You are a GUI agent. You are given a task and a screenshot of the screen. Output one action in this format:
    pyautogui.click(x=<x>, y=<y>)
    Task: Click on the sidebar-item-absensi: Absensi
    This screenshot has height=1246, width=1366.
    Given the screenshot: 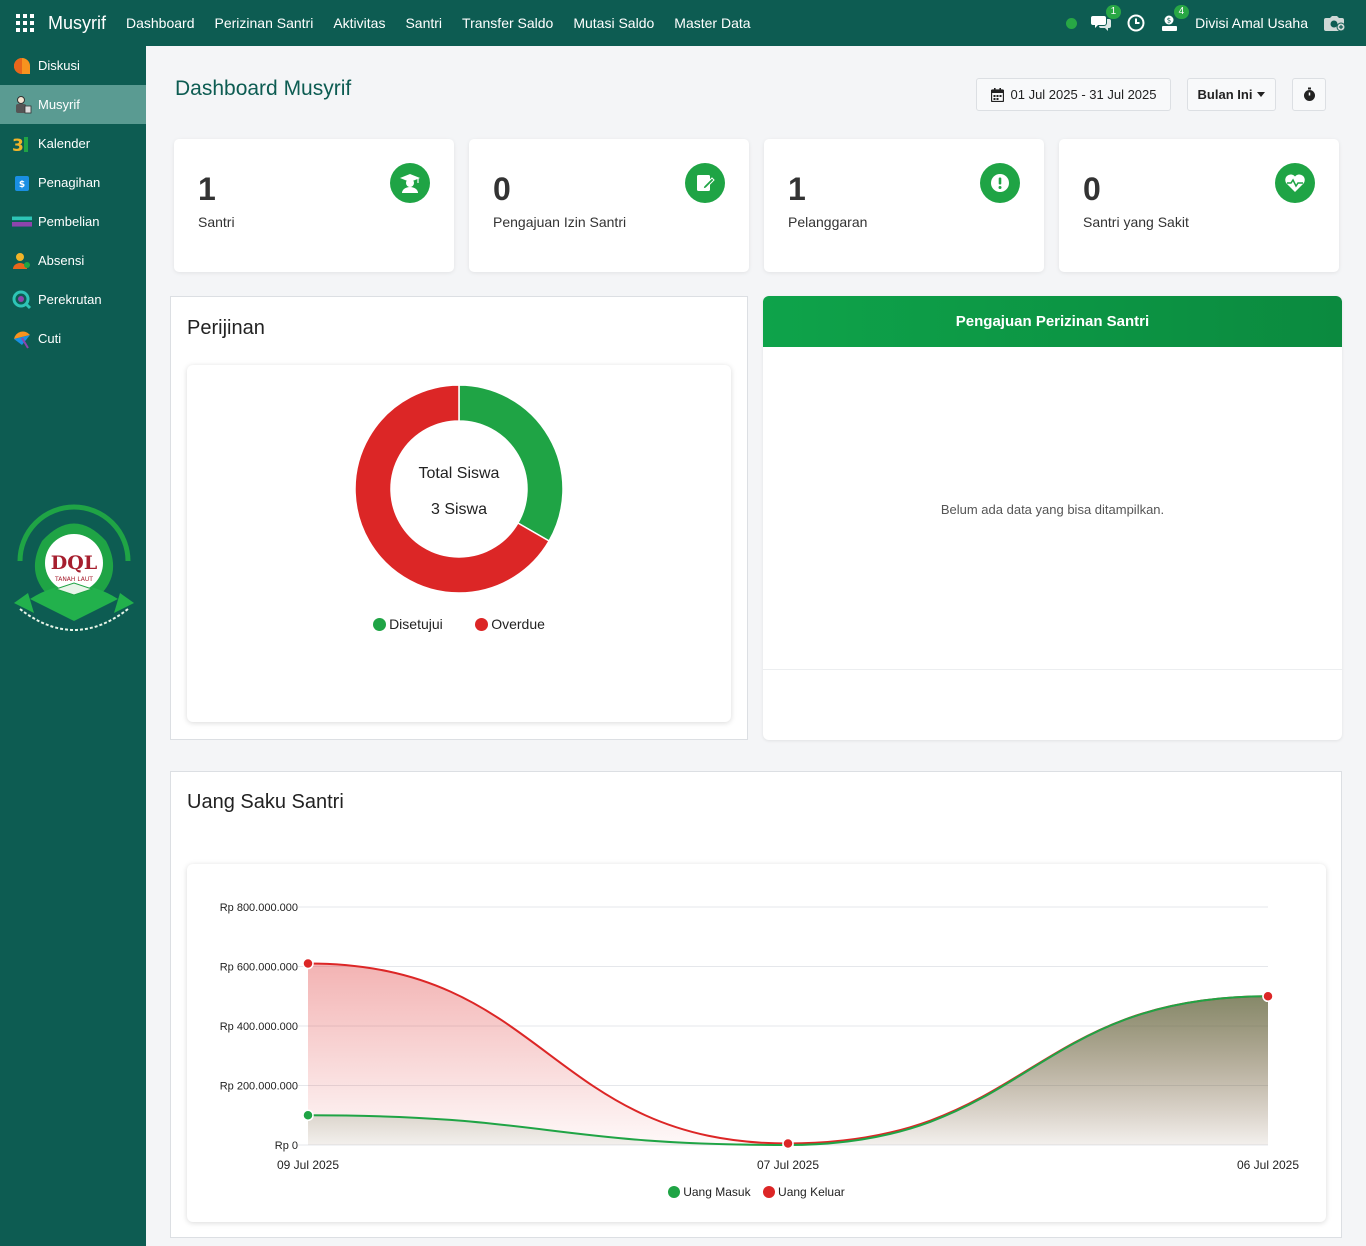 What is the action you would take?
    pyautogui.click(x=73, y=260)
    